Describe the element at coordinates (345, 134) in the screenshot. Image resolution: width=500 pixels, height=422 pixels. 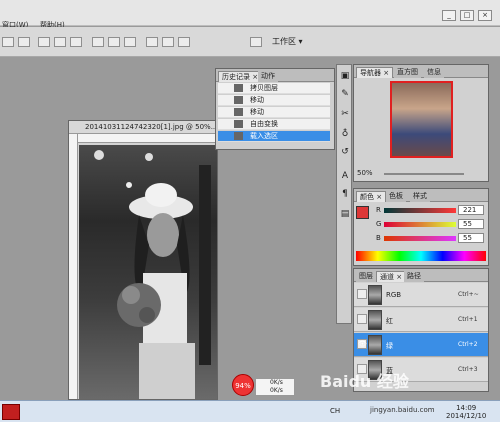
I see `clone-icon: ♁` at that location.